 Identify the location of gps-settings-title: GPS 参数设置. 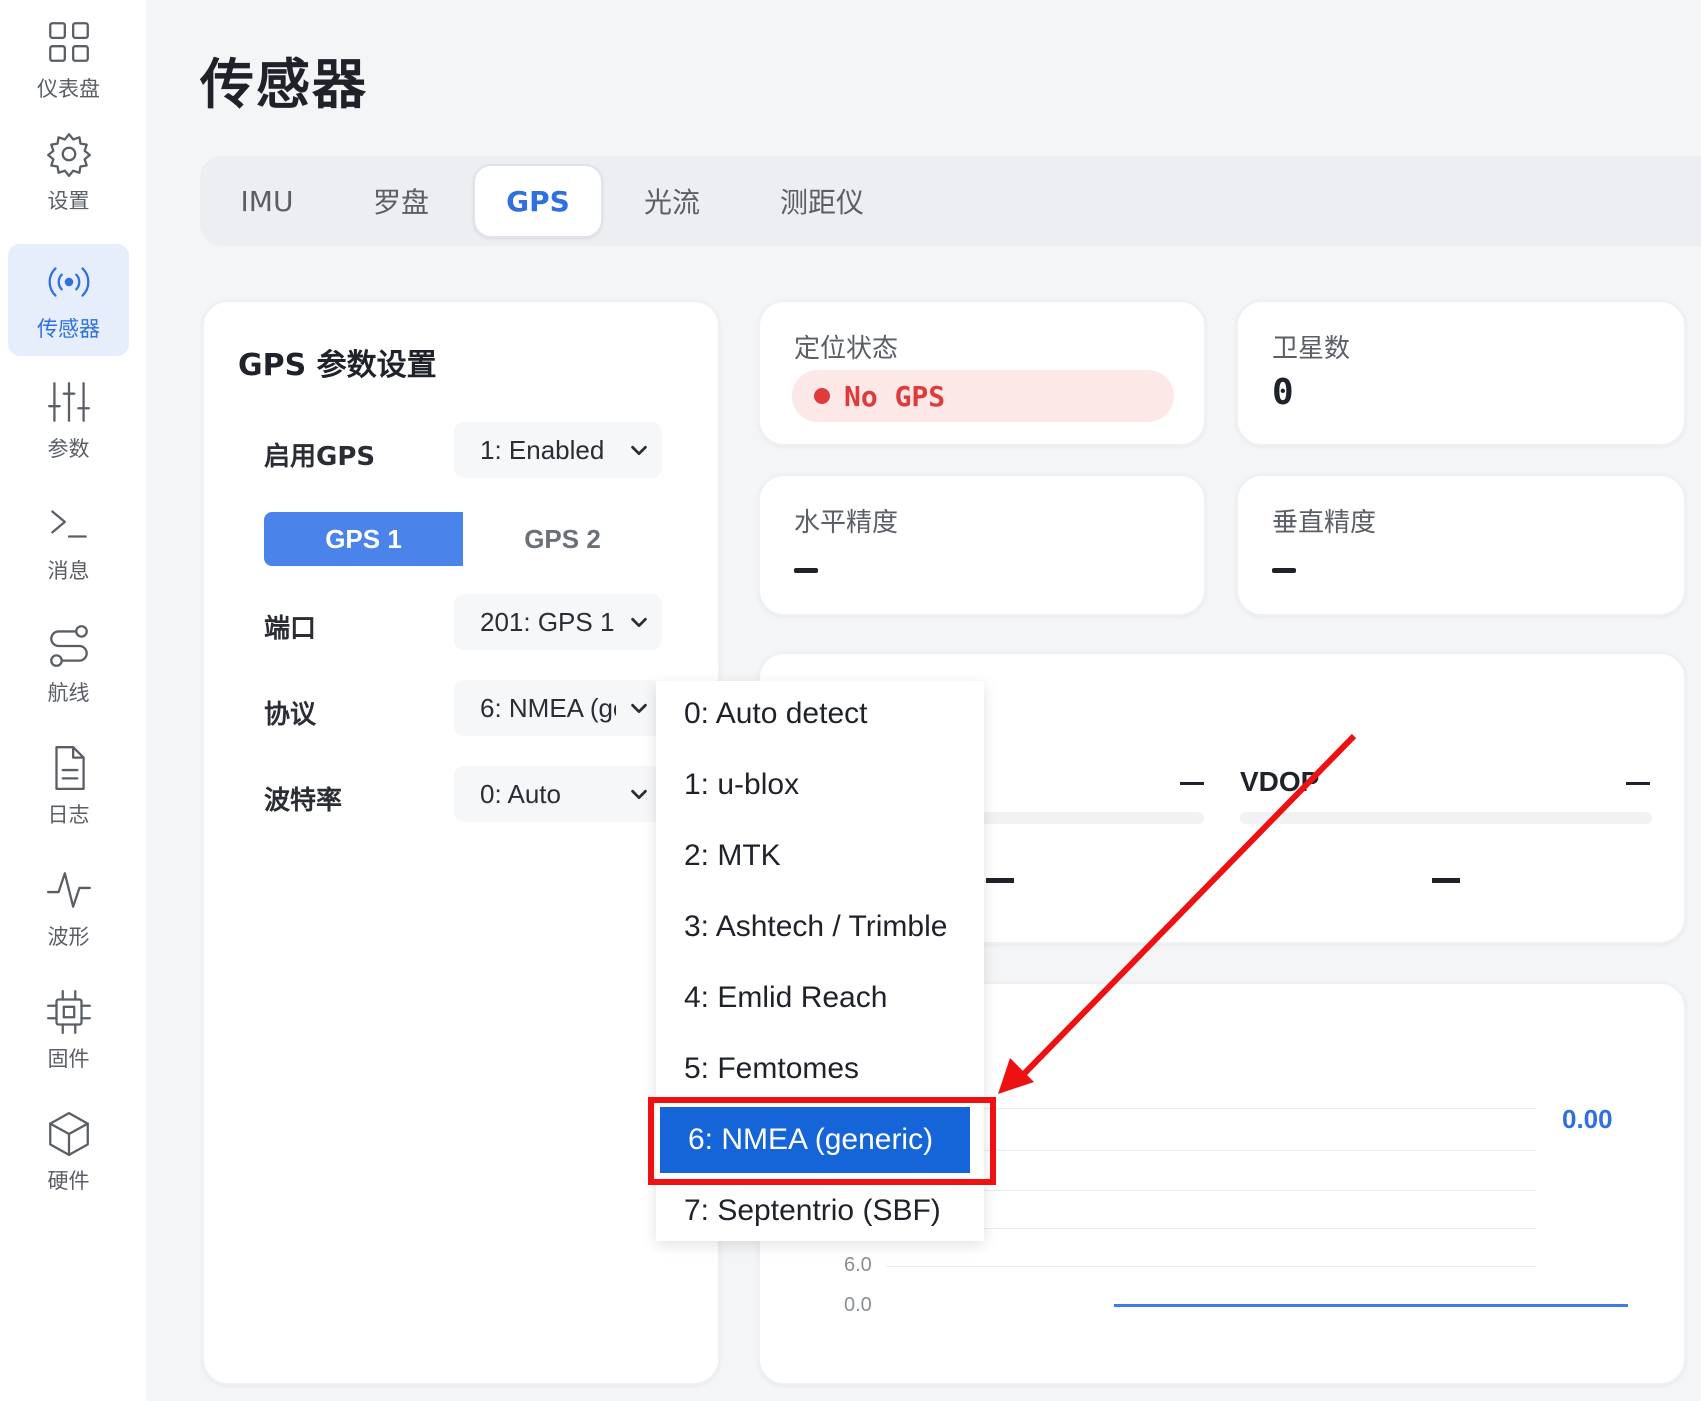
(337, 365).